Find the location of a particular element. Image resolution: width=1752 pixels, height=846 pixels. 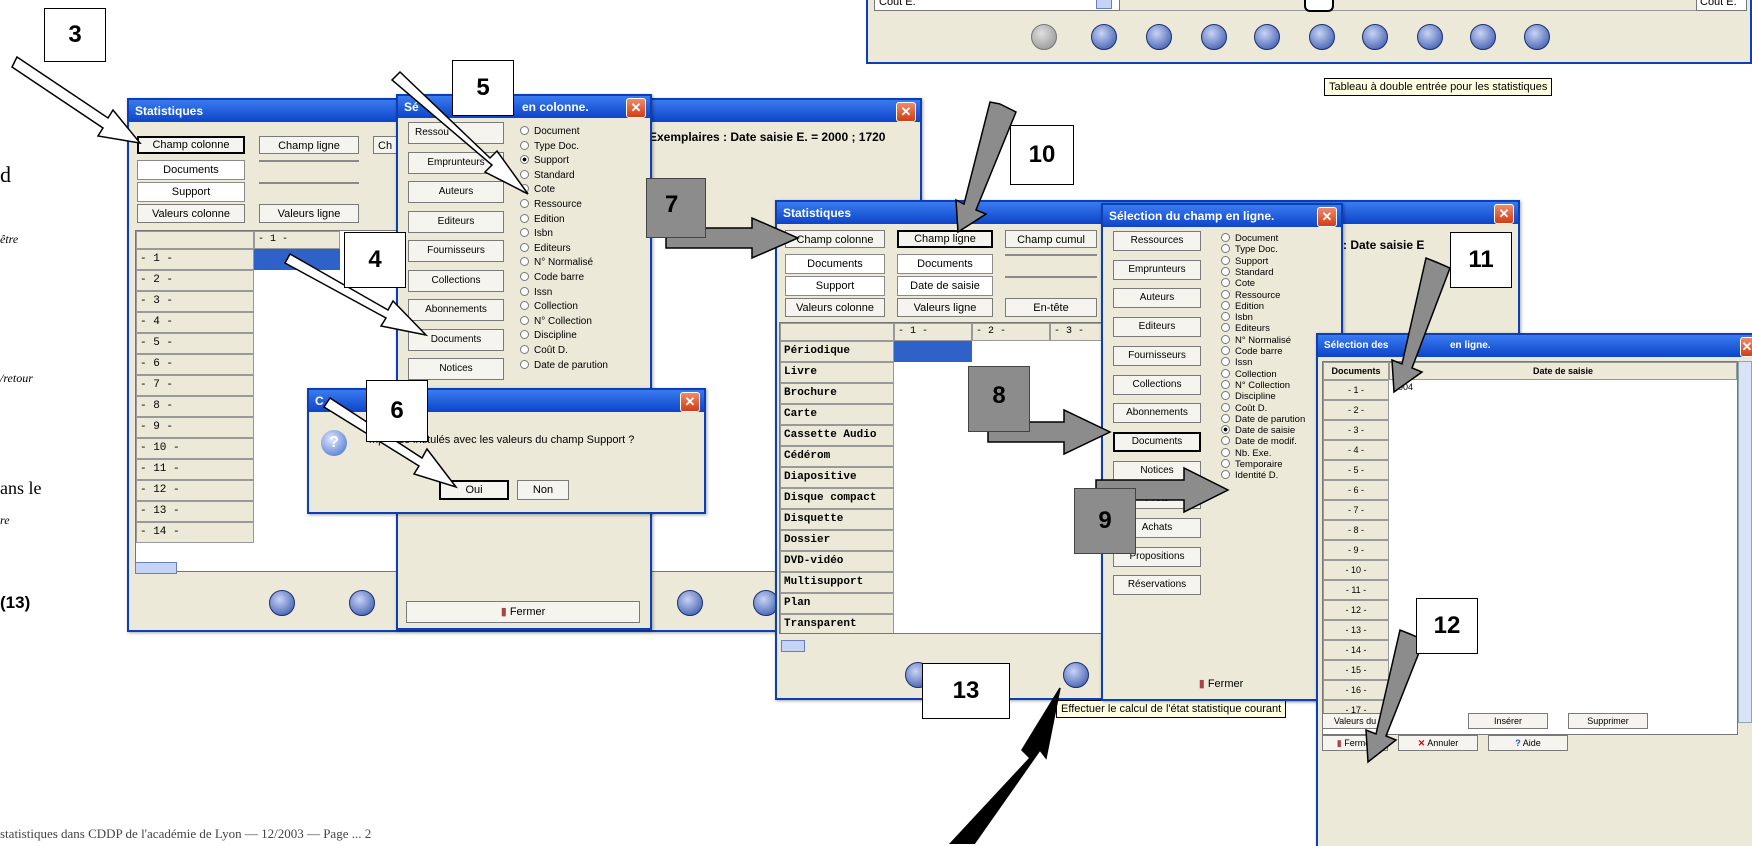

callout-11: 11 is located at coordinates (1481, 260).